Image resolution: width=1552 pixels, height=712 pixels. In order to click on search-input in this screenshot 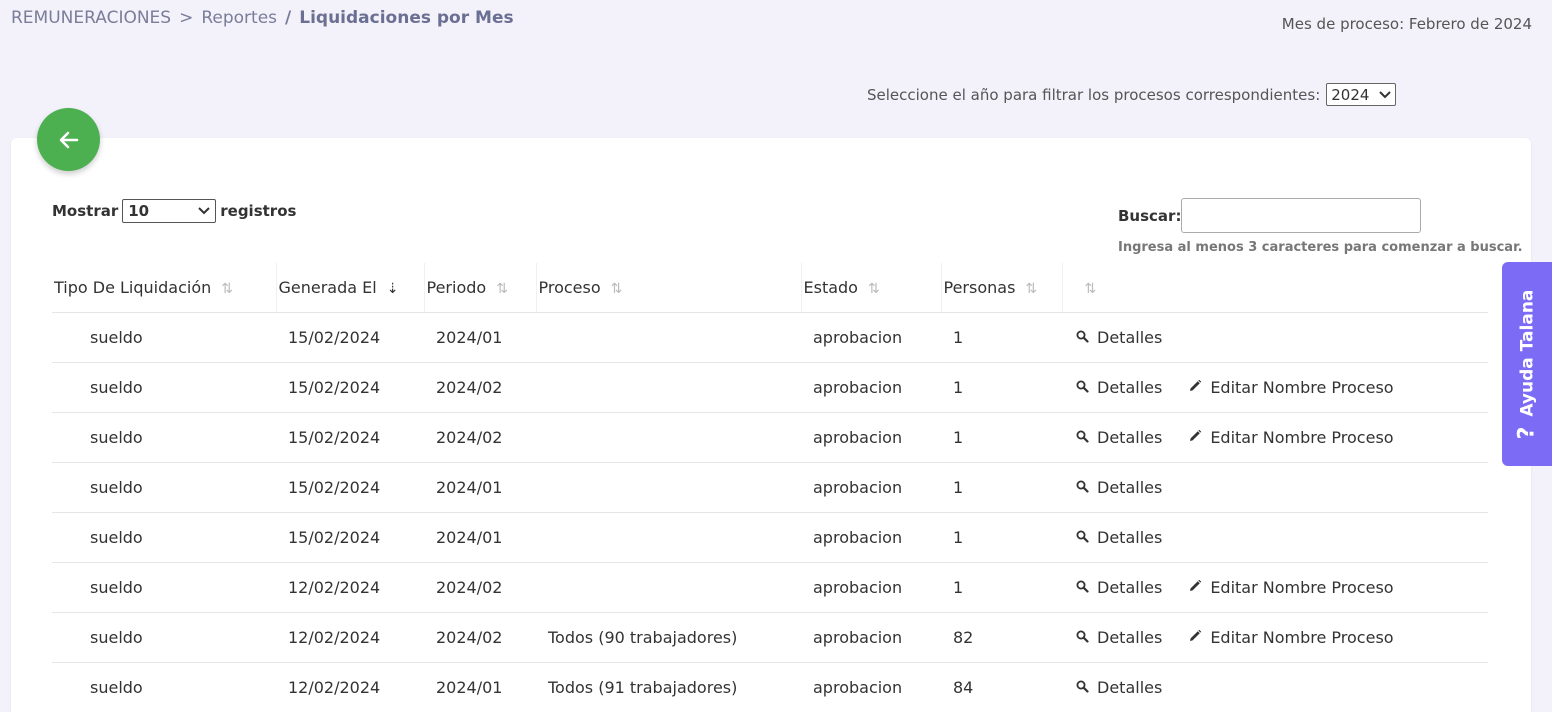, I will do `click(1301, 215)`.